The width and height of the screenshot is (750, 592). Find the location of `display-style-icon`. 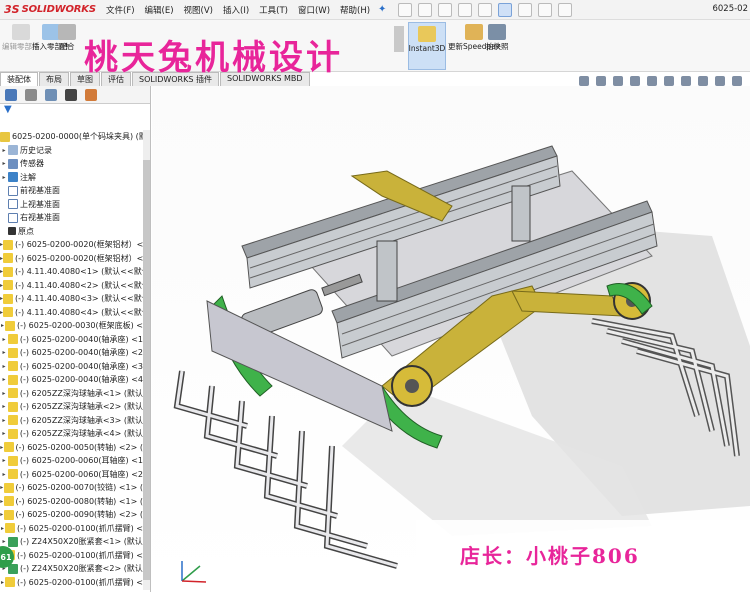

display-style-icon is located at coordinates (669, 81).